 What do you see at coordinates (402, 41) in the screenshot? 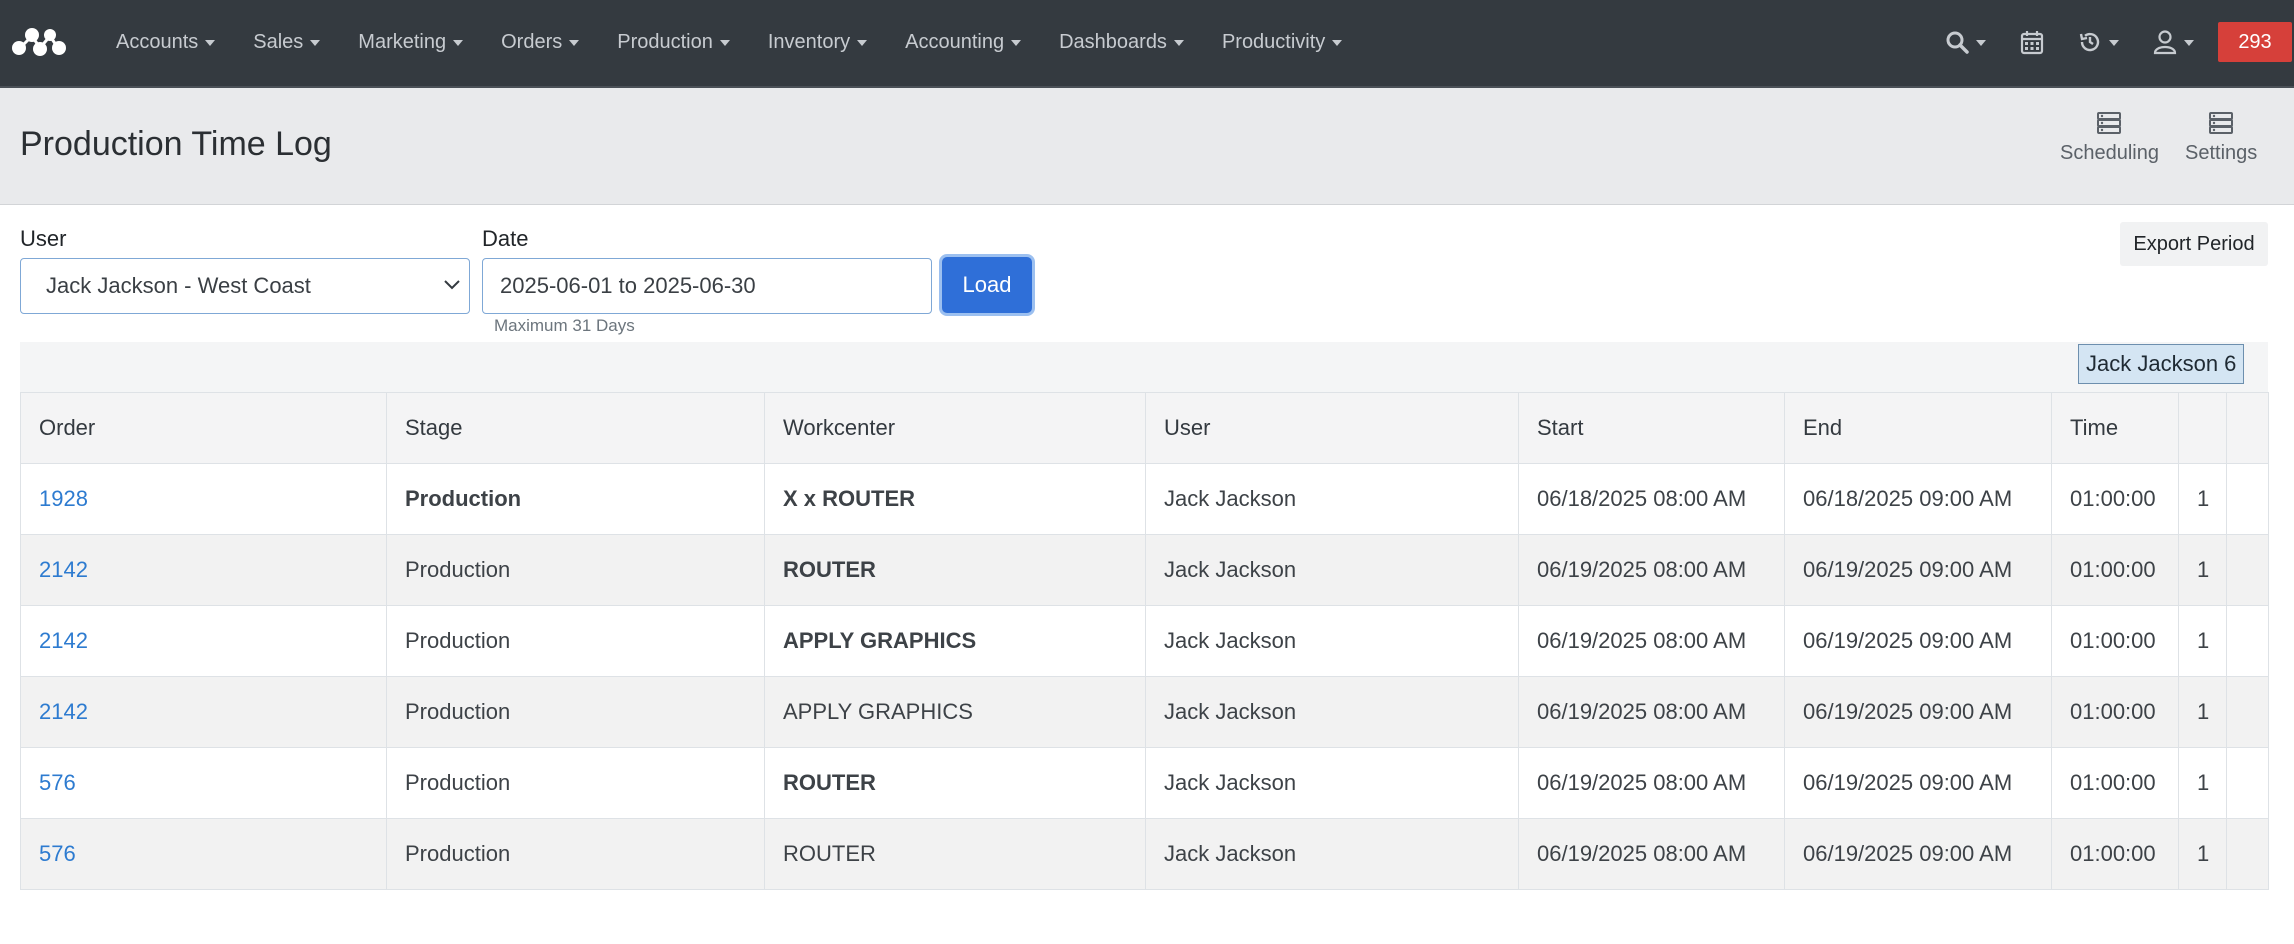
I see `menu-marketing-label: Marketing` at bounding box center [402, 41].